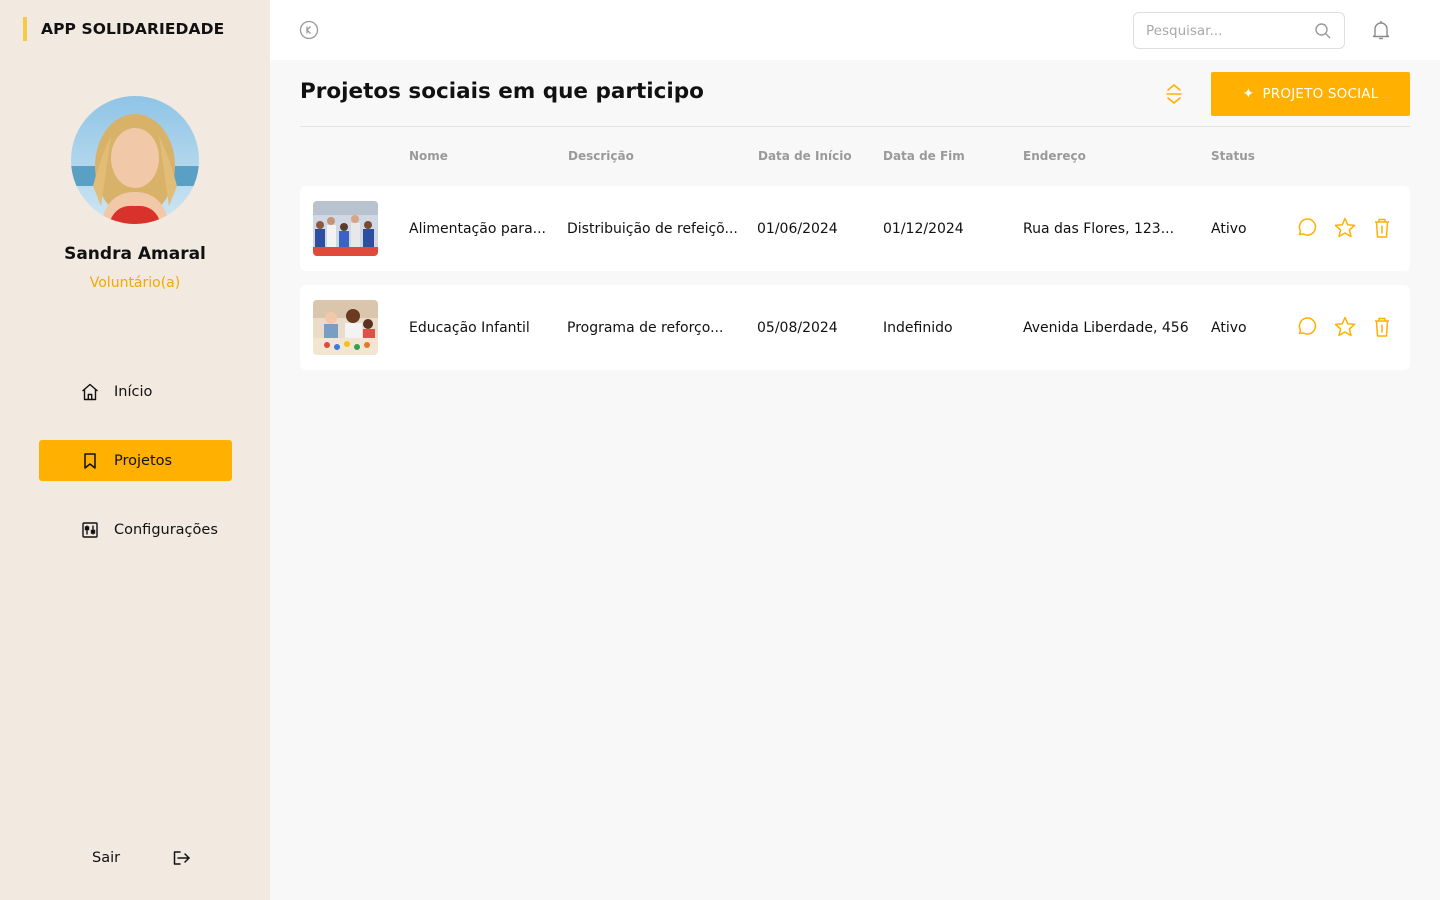 This screenshot has height=900, width=1440. I want to click on avatar-photo, so click(135, 160).